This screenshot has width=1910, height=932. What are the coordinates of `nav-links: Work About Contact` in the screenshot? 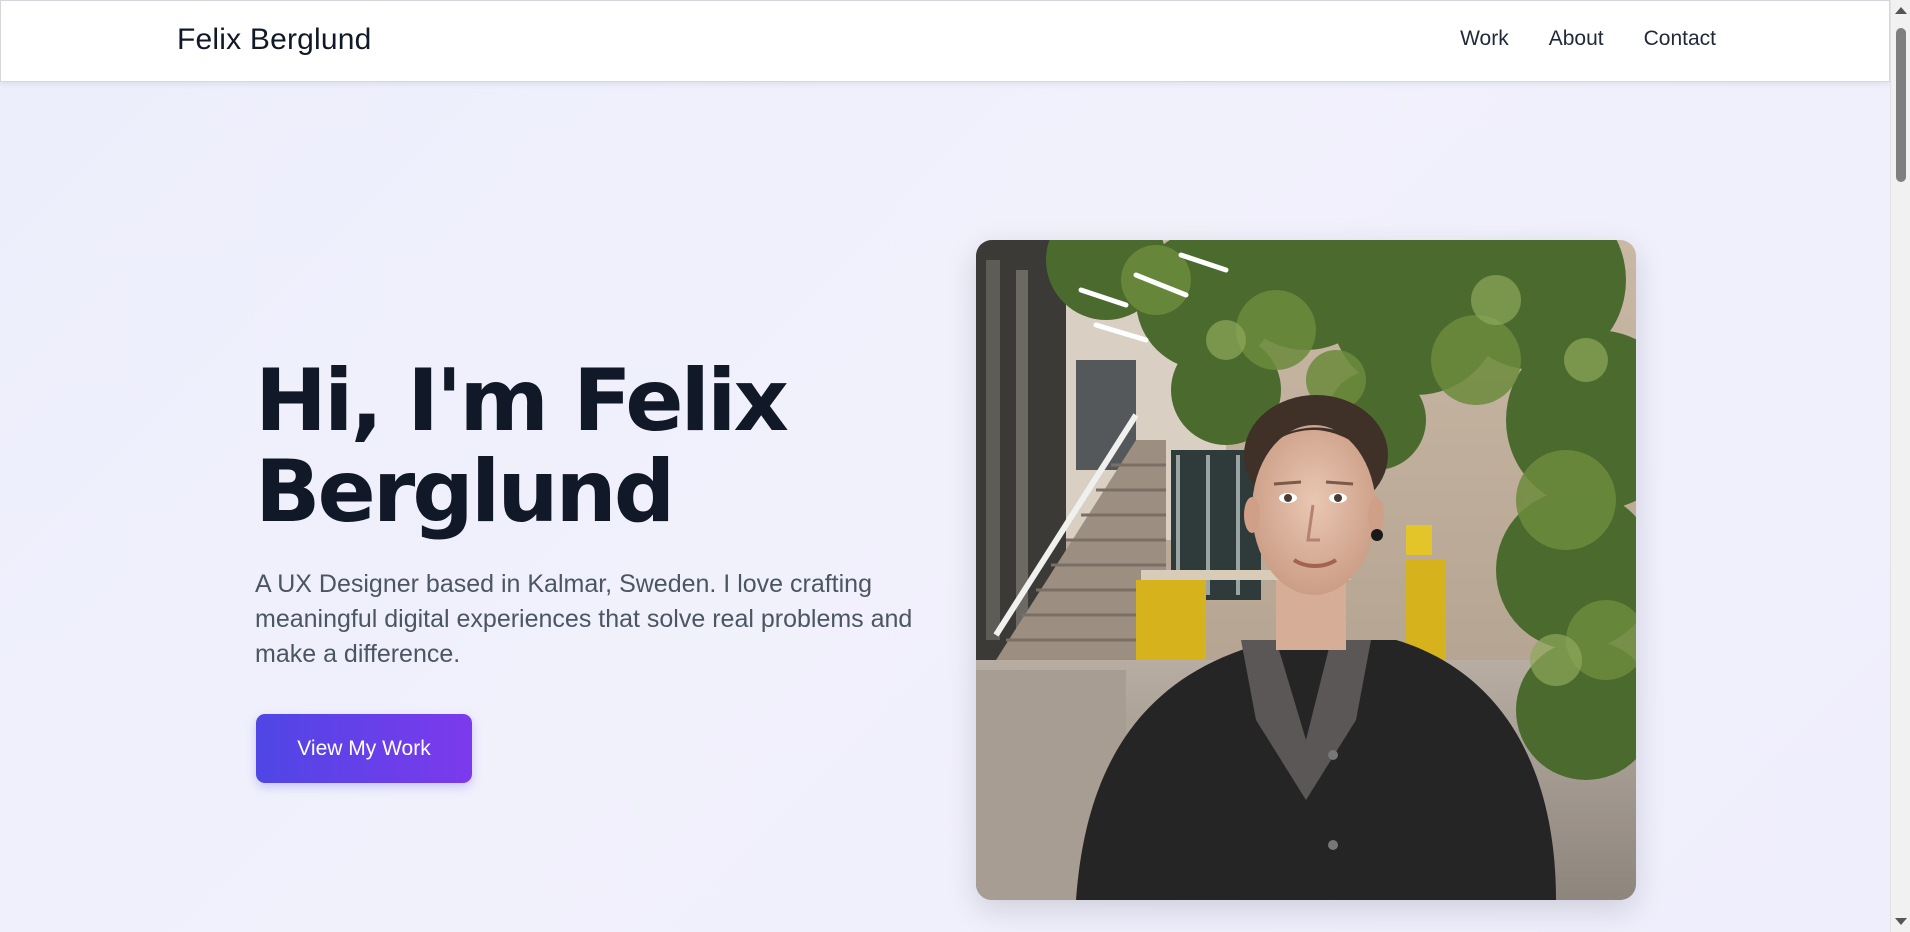 It's located at (1588, 39).